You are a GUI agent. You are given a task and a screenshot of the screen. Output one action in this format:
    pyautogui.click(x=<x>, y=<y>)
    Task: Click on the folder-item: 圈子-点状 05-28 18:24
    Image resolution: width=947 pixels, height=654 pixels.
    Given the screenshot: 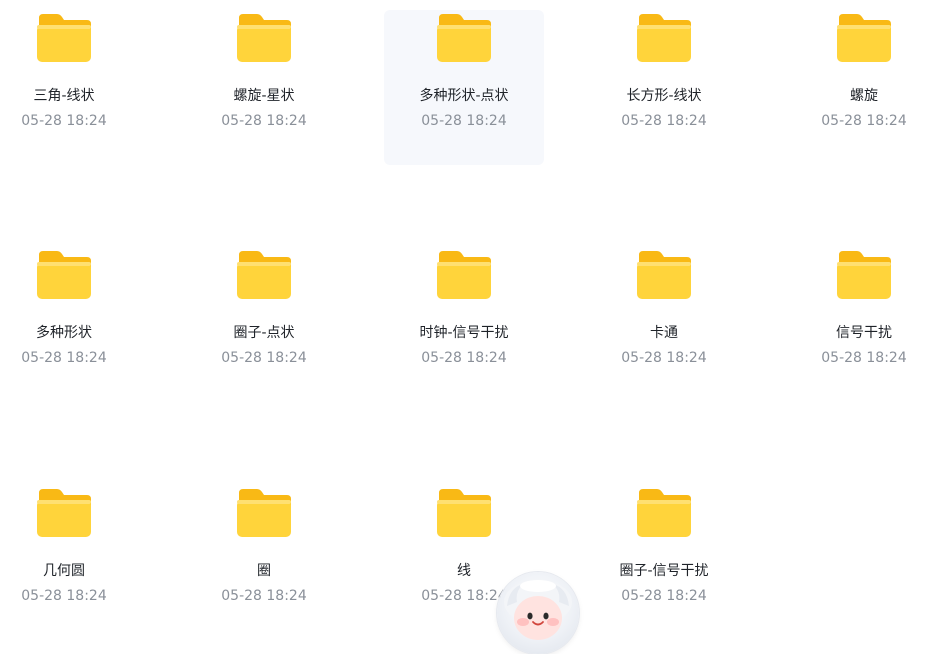 What is the action you would take?
    pyautogui.click(x=264, y=314)
    